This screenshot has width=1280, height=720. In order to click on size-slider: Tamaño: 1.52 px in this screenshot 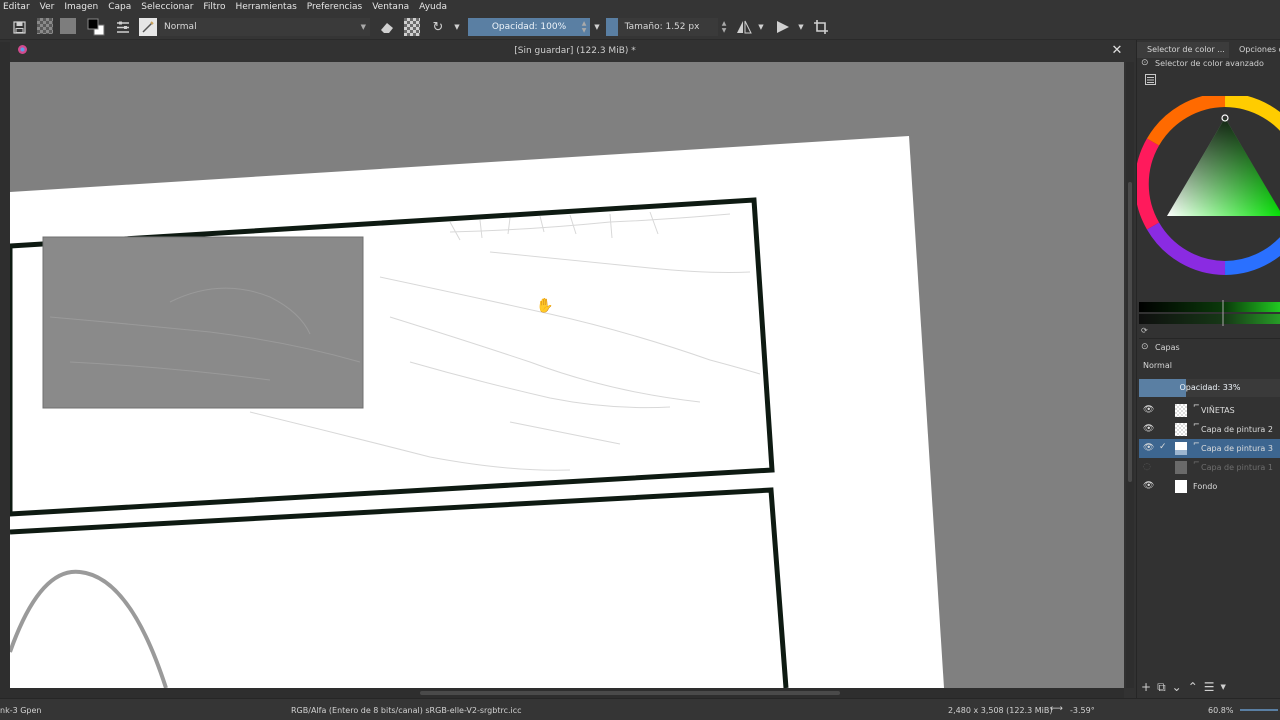, I will do `click(662, 27)`.